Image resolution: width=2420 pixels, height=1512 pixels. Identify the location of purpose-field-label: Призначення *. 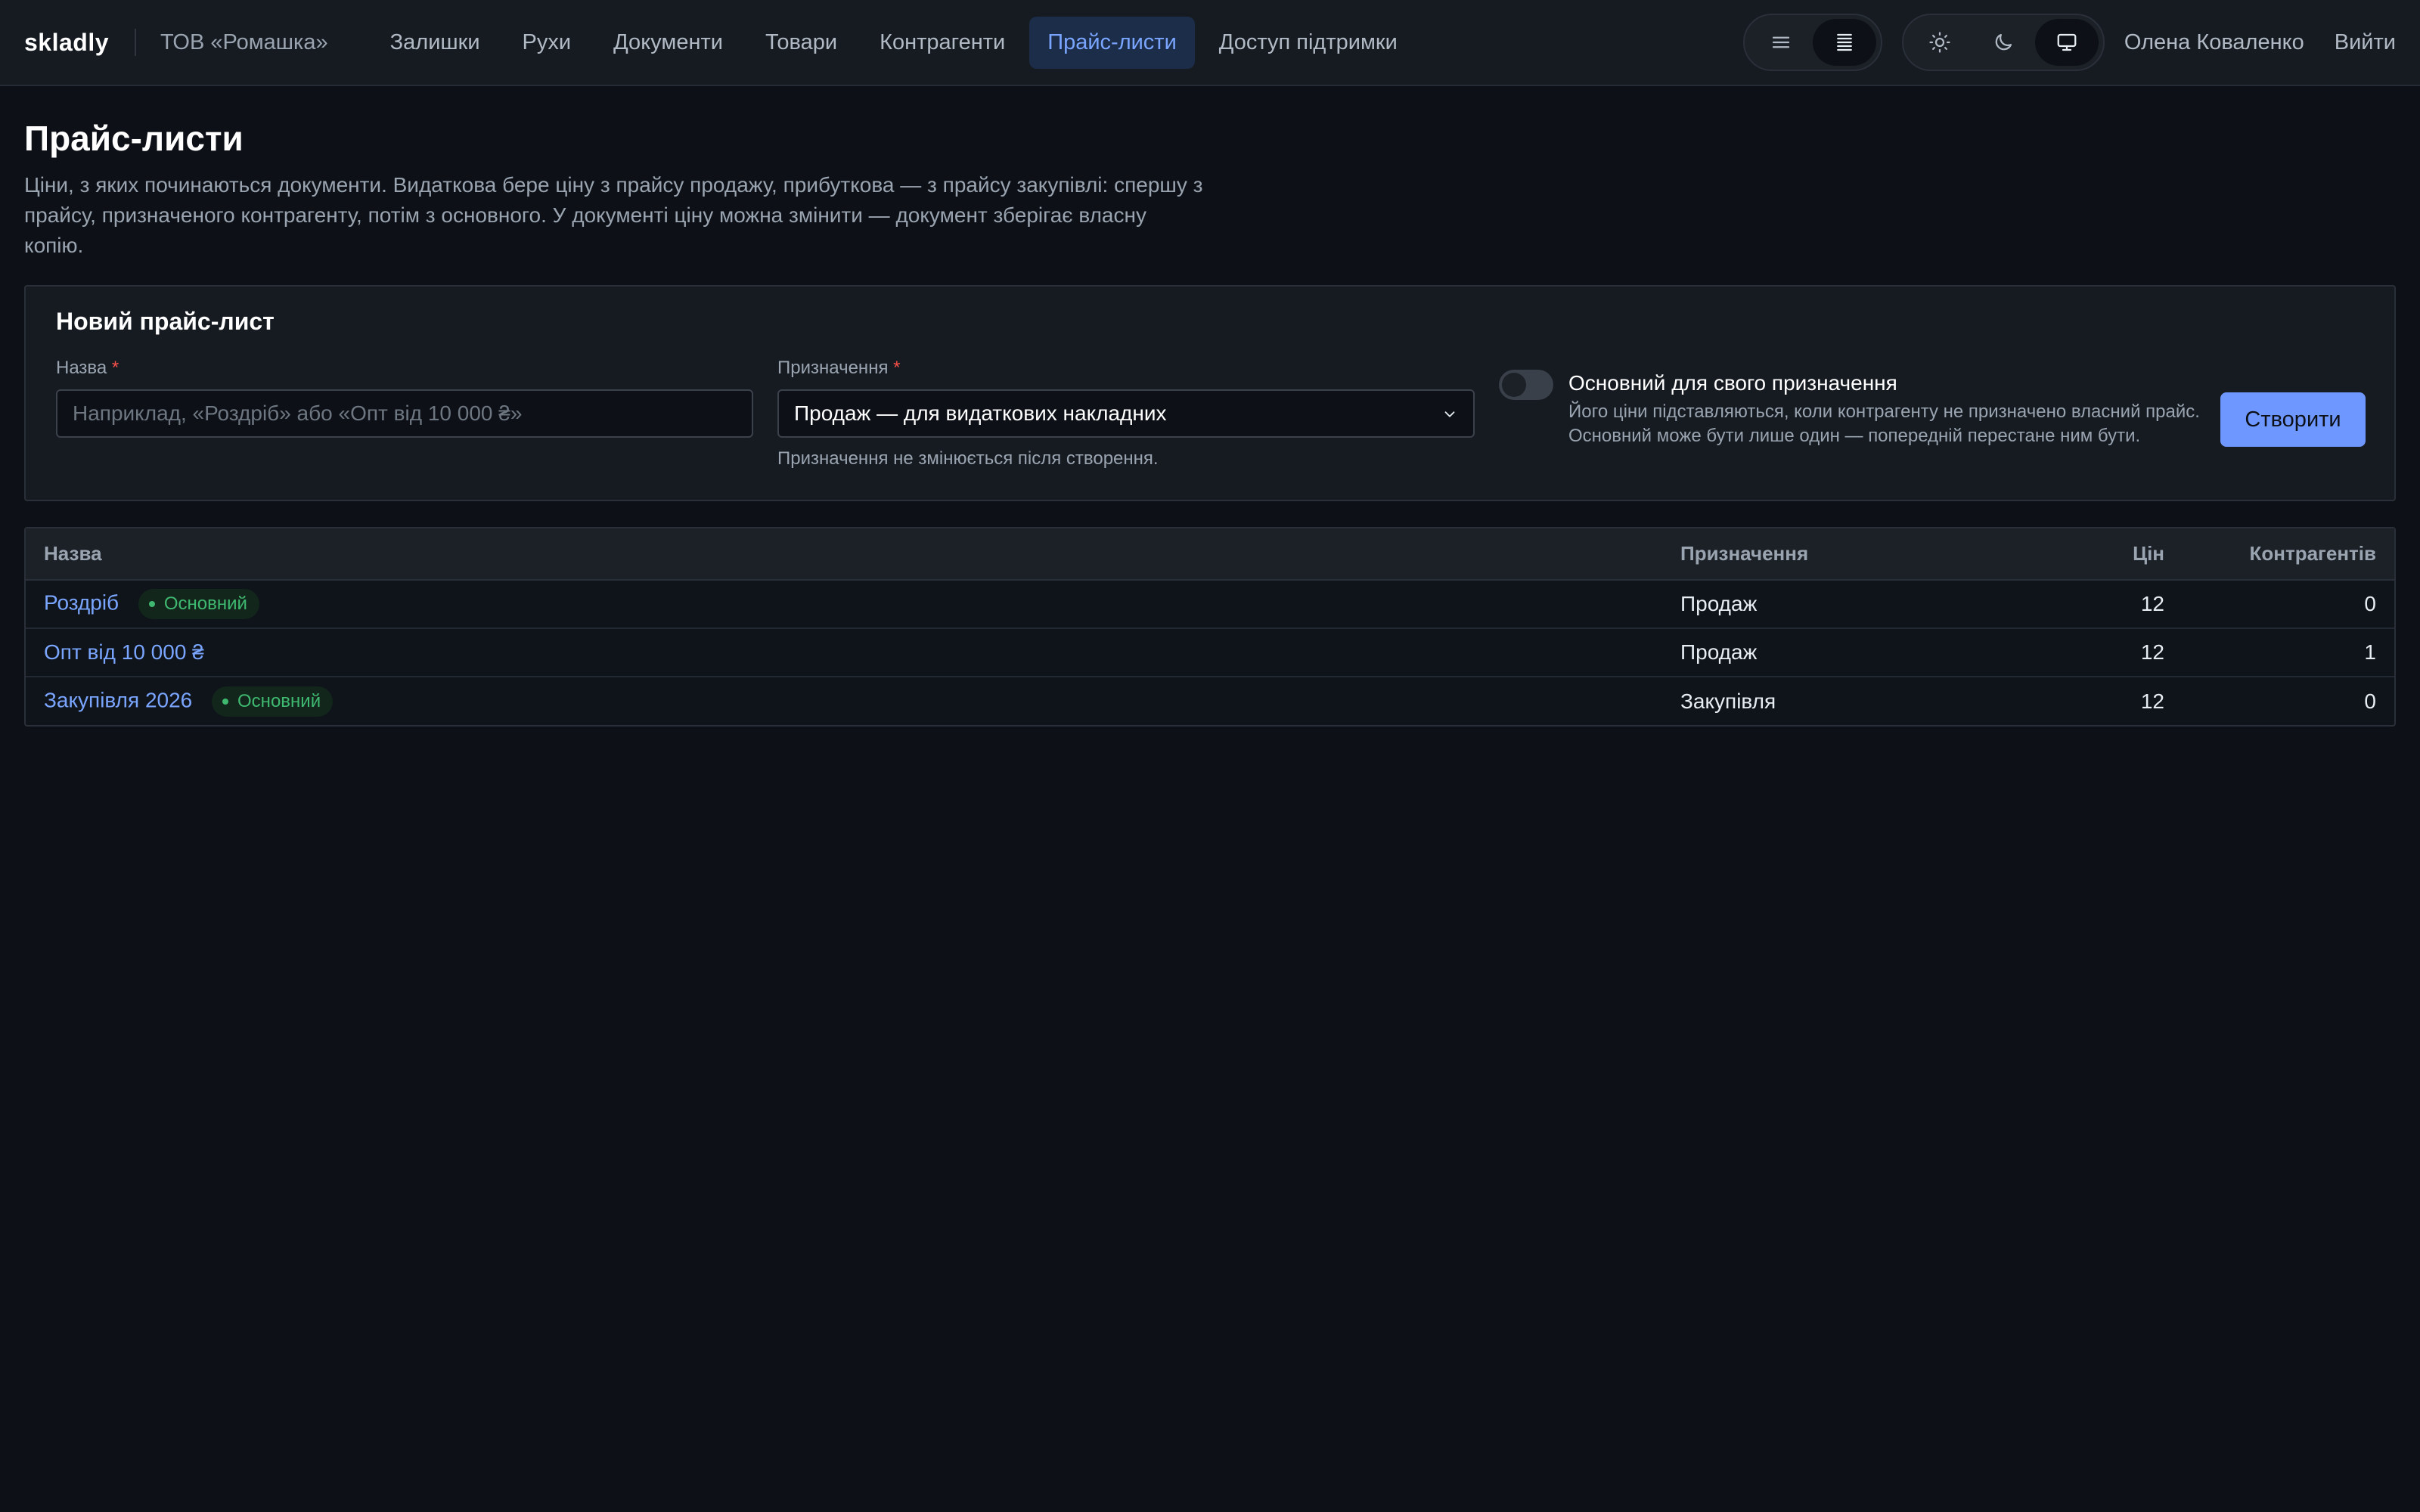
(838, 368).